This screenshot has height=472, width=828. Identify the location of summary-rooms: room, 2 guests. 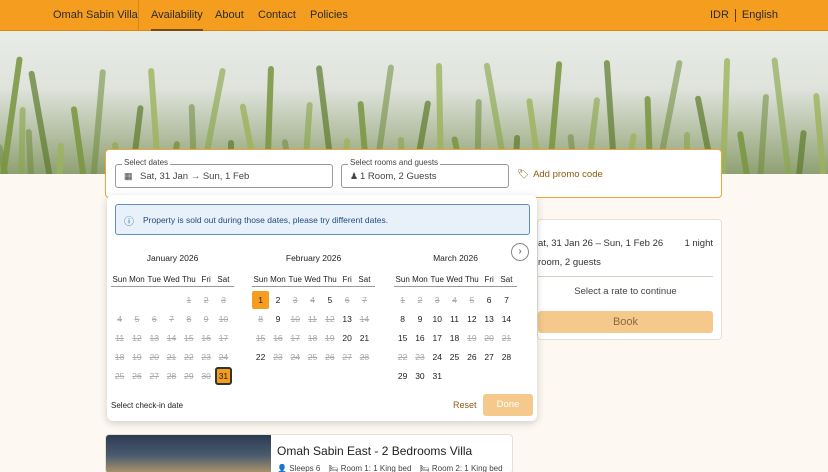
(569, 262).